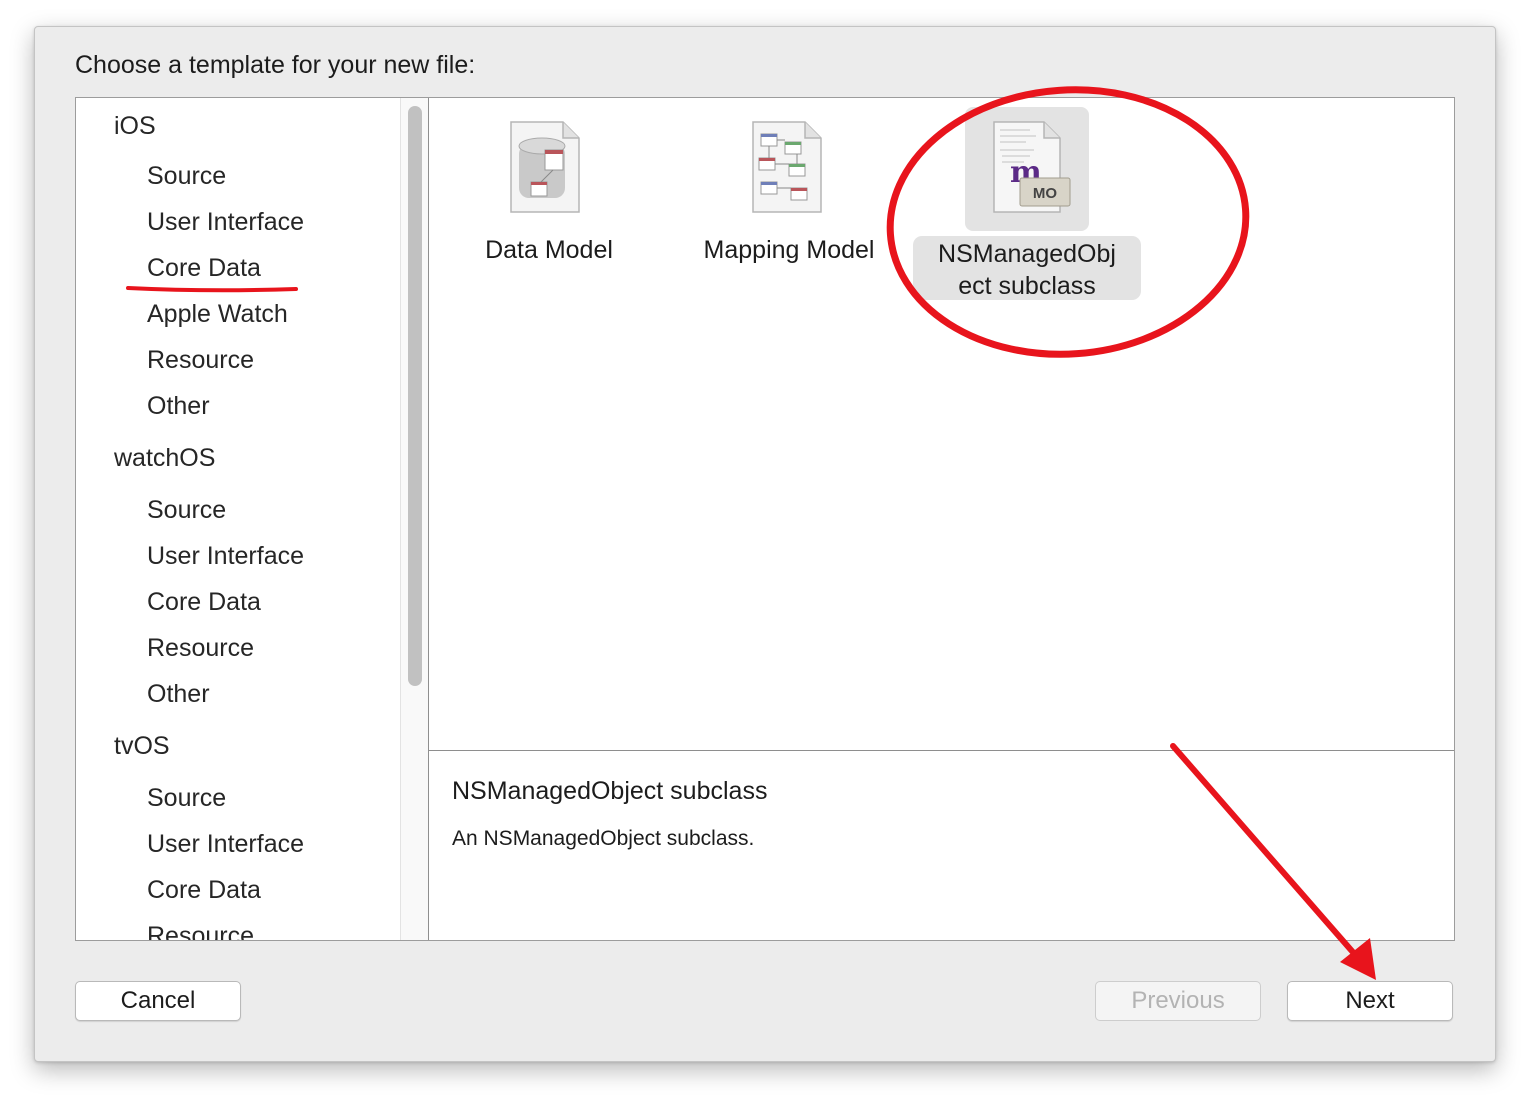 The image size is (1528, 1104). What do you see at coordinates (204, 602) in the screenshot?
I see `sidebar-item-watchos-core-data: Core Data` at bounding box center [204, 602].